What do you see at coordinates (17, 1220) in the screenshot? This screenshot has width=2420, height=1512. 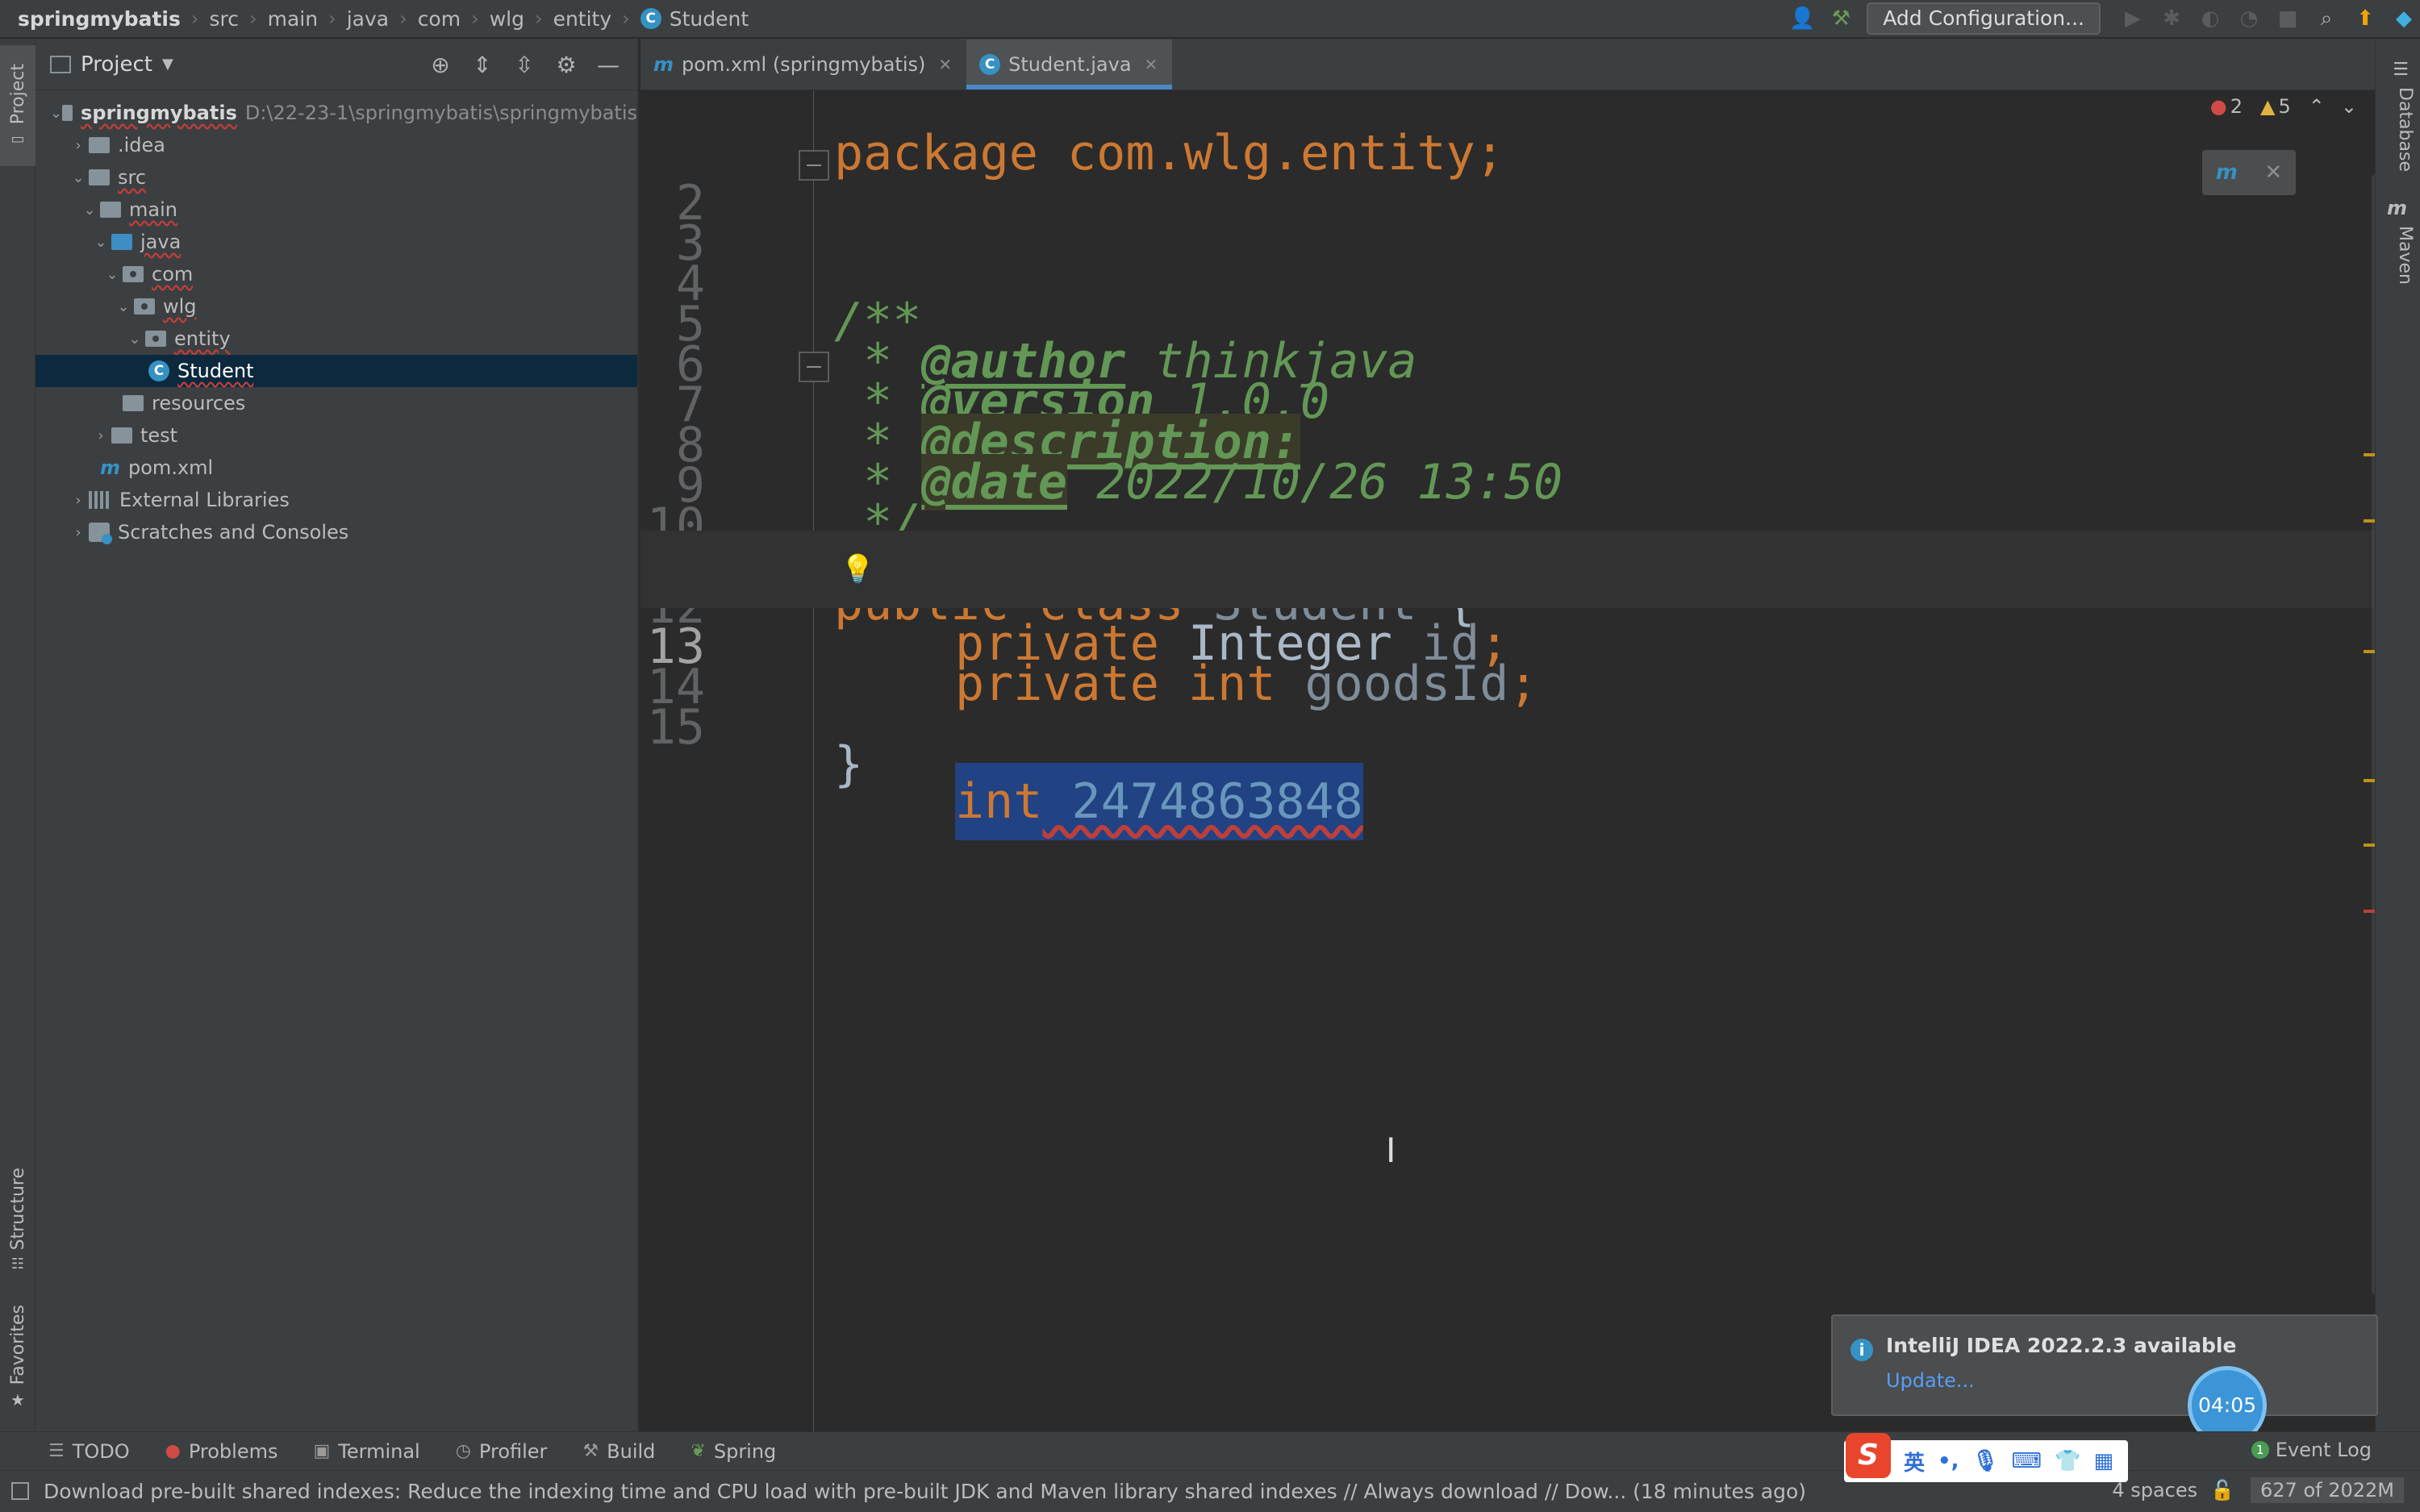 I see `tool-window-structure: Structure ☷` at bounding box center [17, 1220].